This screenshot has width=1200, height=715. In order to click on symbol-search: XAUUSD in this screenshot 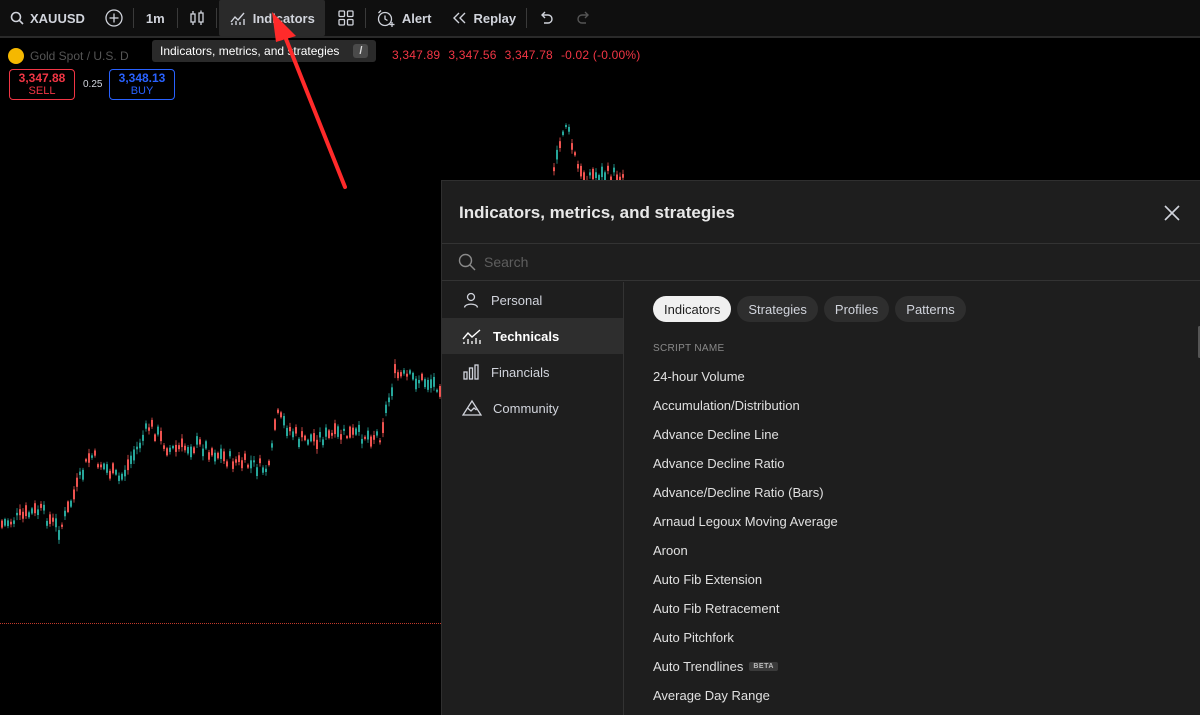, I will do `click(47, 18)`.